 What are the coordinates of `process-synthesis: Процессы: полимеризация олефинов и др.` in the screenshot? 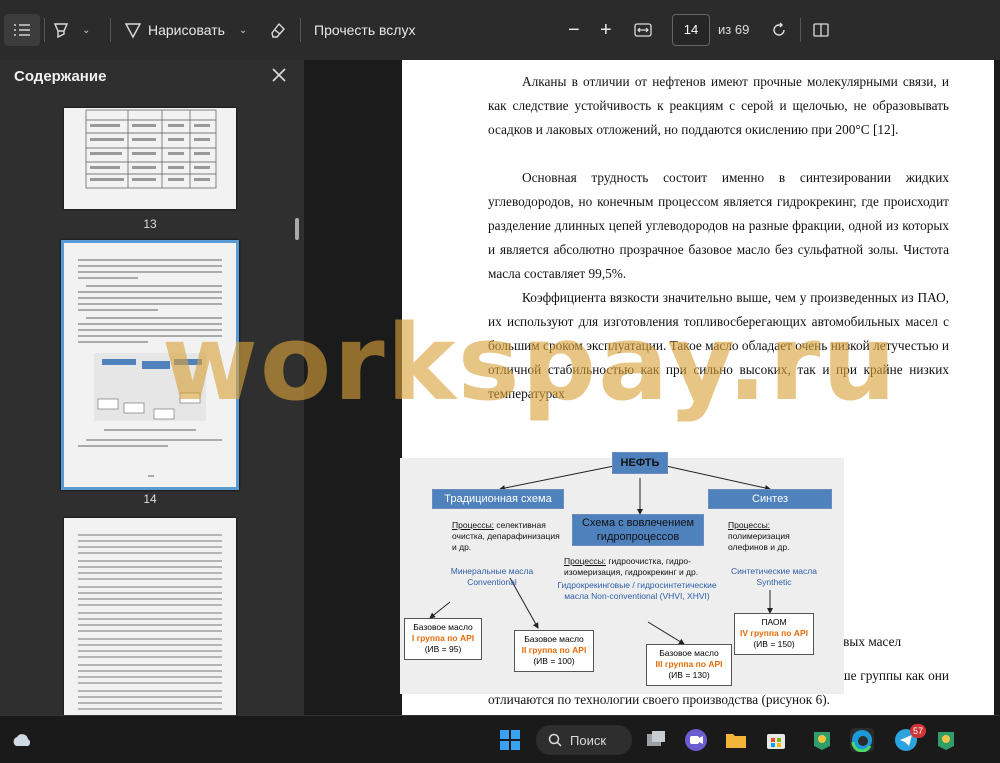 It's located at (778, 536).